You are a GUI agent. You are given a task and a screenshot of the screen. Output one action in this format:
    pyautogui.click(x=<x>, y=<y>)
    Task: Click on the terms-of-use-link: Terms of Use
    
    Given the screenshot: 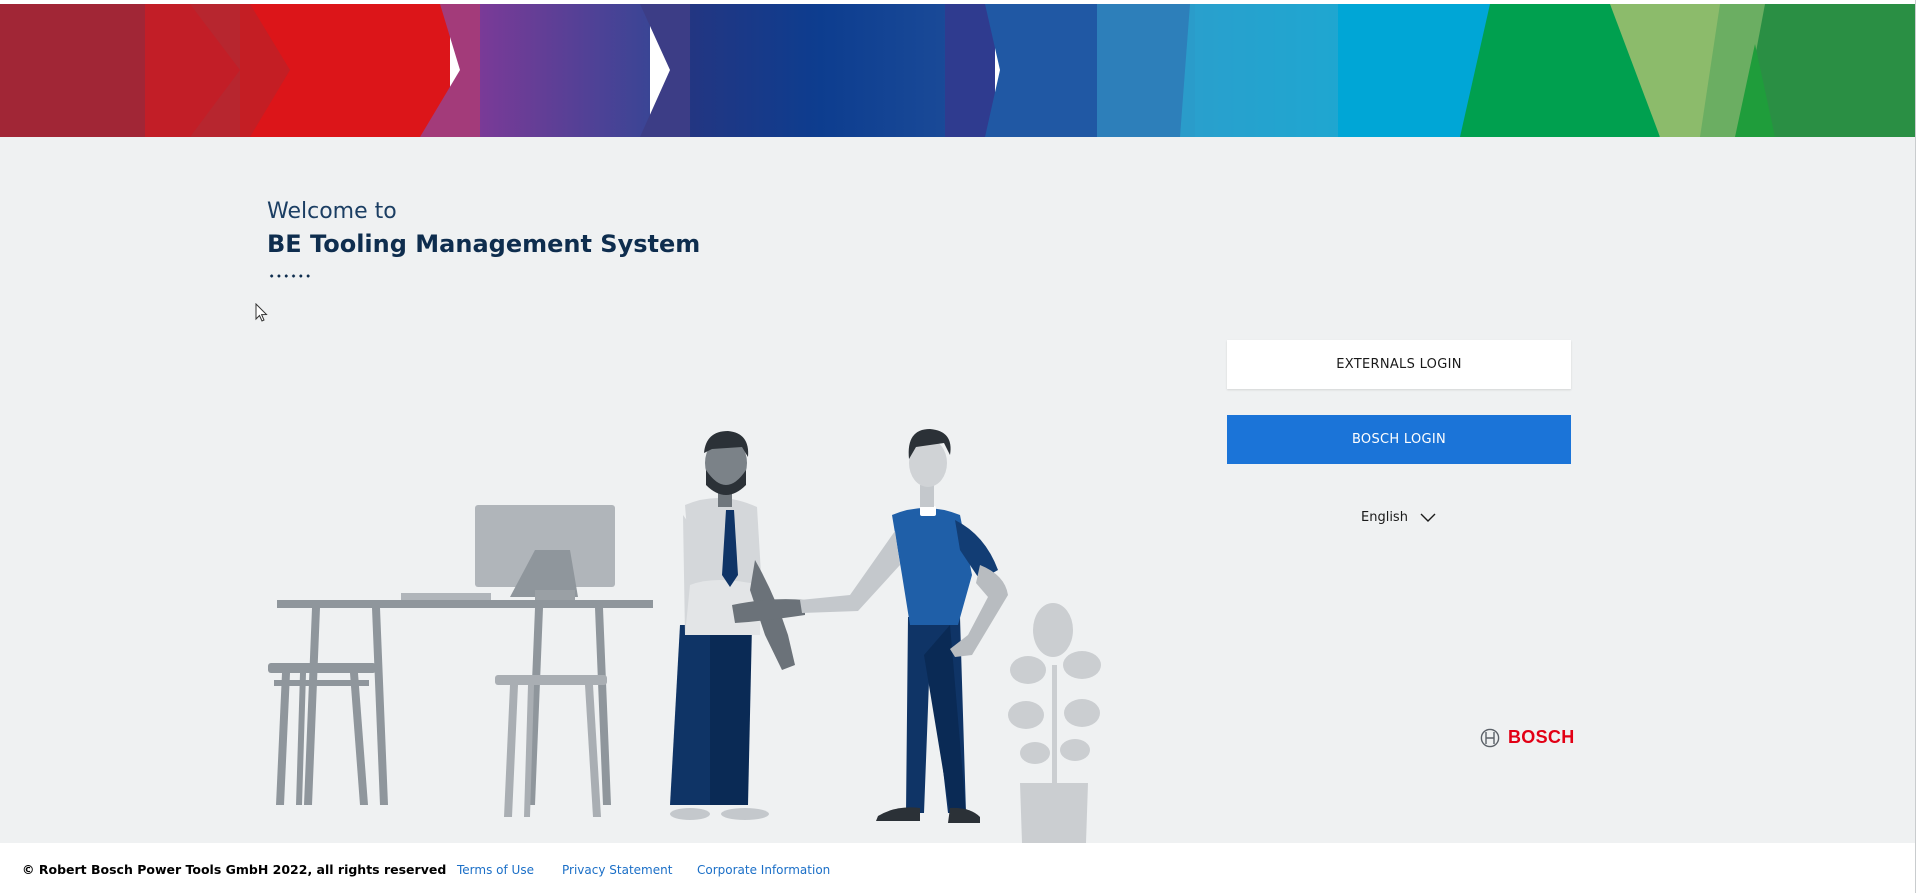 What is the action you would take?
    pyautogui.click(x=495, y=870)
    